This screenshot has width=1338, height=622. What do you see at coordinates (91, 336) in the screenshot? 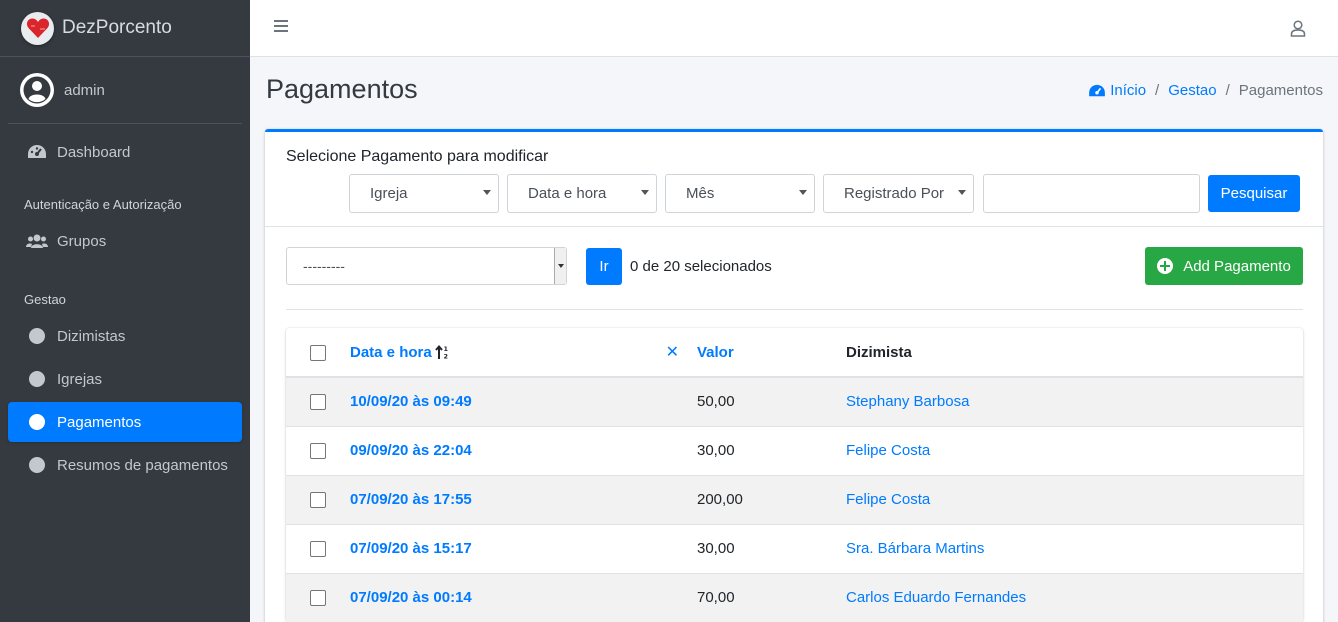
I see `sidebar-item-label: Dizimistas` at bounding box center [91, 336].